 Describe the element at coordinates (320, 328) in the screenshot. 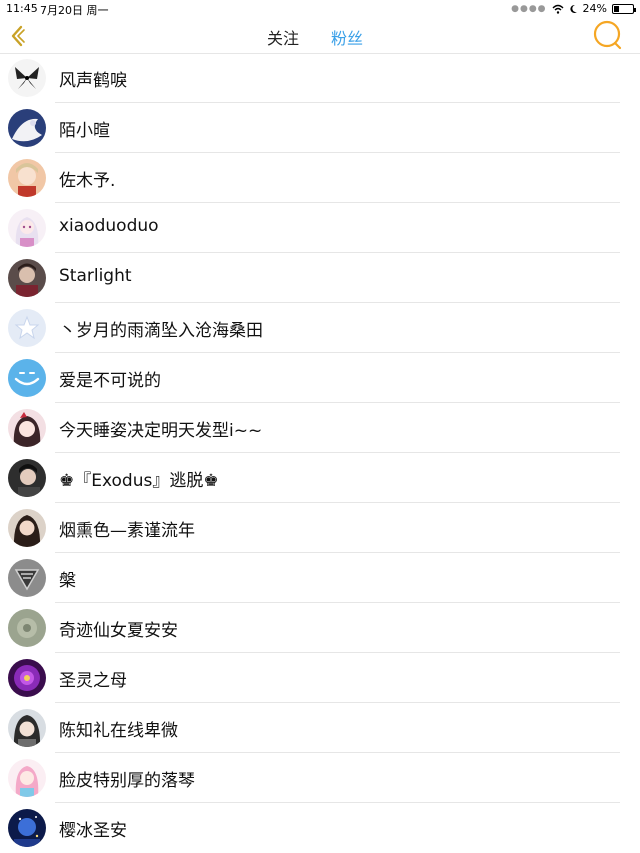

I see `list-item: 丶岁月的雨滴坠入沧海桑田` at that location.